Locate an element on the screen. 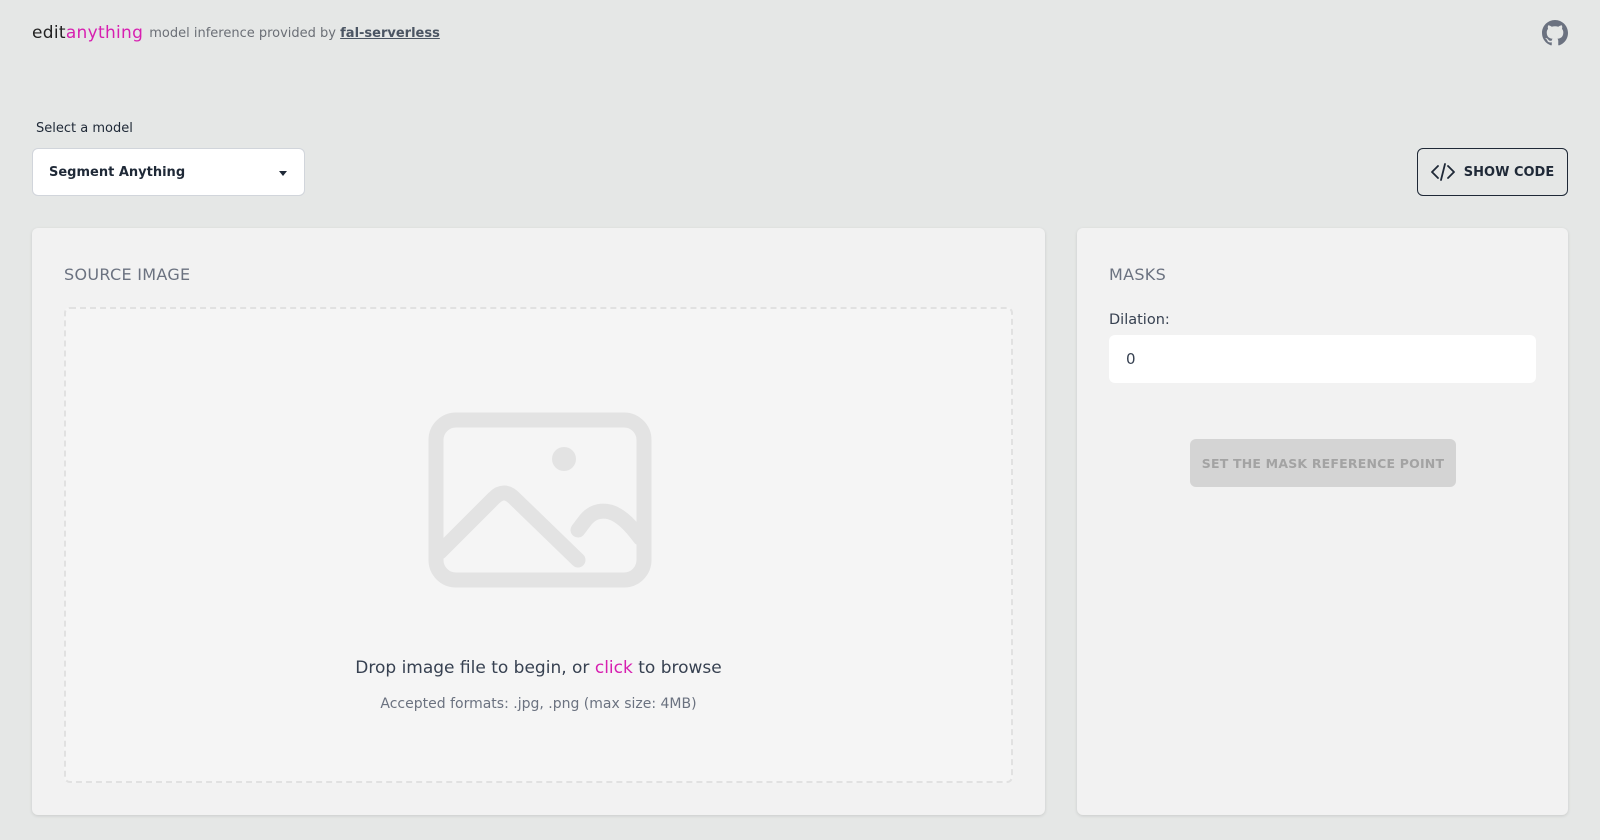 This screenshot has height=840, width=1600. show-code-button: SHOW CODE is located at coordinates (1492, 172).